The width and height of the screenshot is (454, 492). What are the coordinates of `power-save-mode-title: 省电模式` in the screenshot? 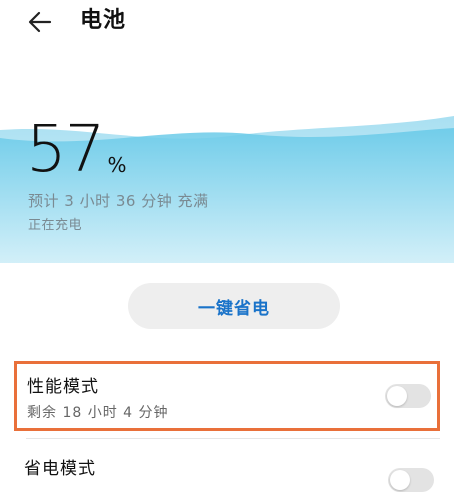 It's located at (60, 469).